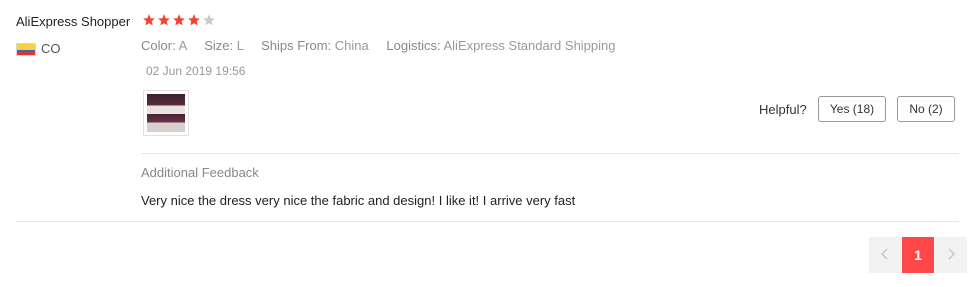  What do you see at coordinates (926, 109) in the screenshot?
I see `helpful-no-button: No (2)` at bounding box center [926, 109].